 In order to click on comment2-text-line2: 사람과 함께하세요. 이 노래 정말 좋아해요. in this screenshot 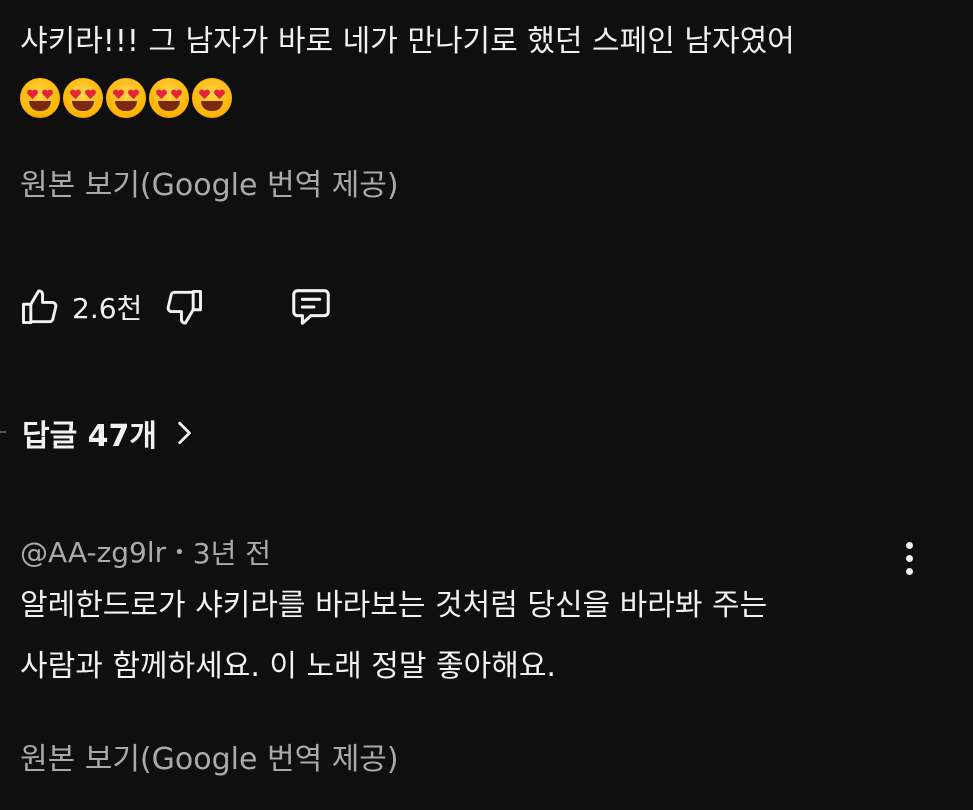, I will do `click(288, 666)`.